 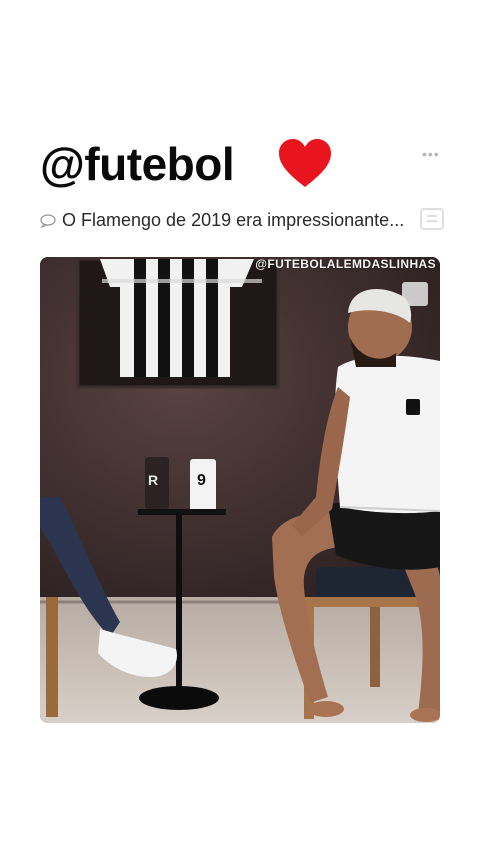 What do you see at coordinates (431, 154) in the screenshot?
I see `more-options-icon: •••` at bounding box center [431, 154].